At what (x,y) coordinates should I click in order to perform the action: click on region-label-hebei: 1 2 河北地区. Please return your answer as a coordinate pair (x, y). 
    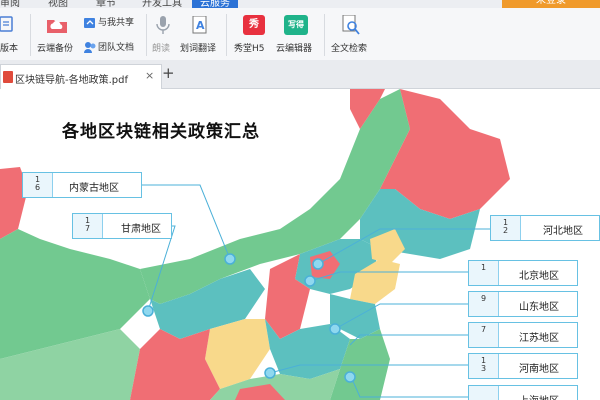
    Looking at the image, I should click on (545, 228).